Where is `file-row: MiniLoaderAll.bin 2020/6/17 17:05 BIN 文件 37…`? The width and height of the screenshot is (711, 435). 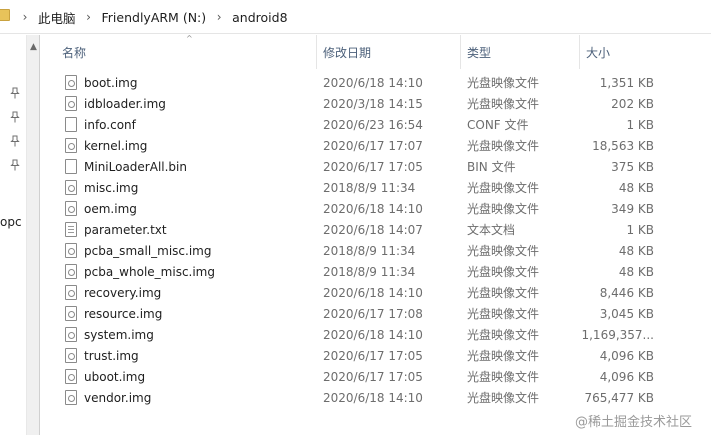
file-row: MiniLoaderAll.bin 2020/6/17 17:05 BIN 文件 37… is located at coordinates (375, 166).